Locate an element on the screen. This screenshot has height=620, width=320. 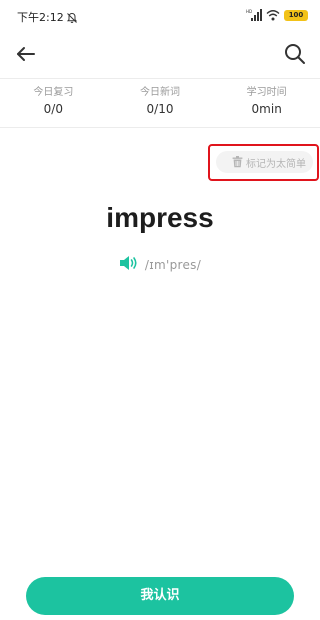
stat-review-today: 今日复习 0/0 is located at coordinates (53, 103).